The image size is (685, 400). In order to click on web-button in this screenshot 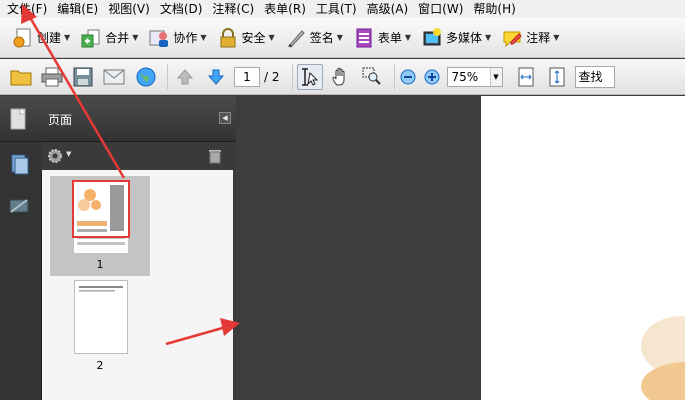, I will do `click(145, 77)`.